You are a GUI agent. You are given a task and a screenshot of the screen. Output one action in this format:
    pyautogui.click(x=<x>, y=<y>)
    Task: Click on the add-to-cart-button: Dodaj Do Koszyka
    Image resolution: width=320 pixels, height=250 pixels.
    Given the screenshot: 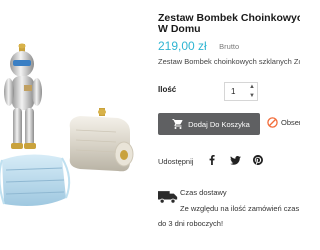 What is the action you would take?
    pyautogui.click(x=209, y=124)
    